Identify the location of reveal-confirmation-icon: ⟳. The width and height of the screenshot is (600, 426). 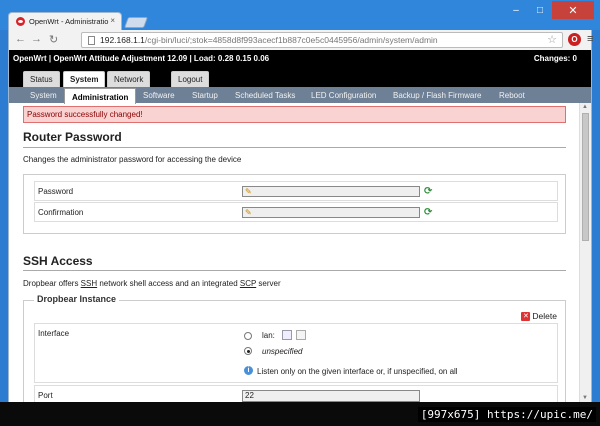
(429, 212).